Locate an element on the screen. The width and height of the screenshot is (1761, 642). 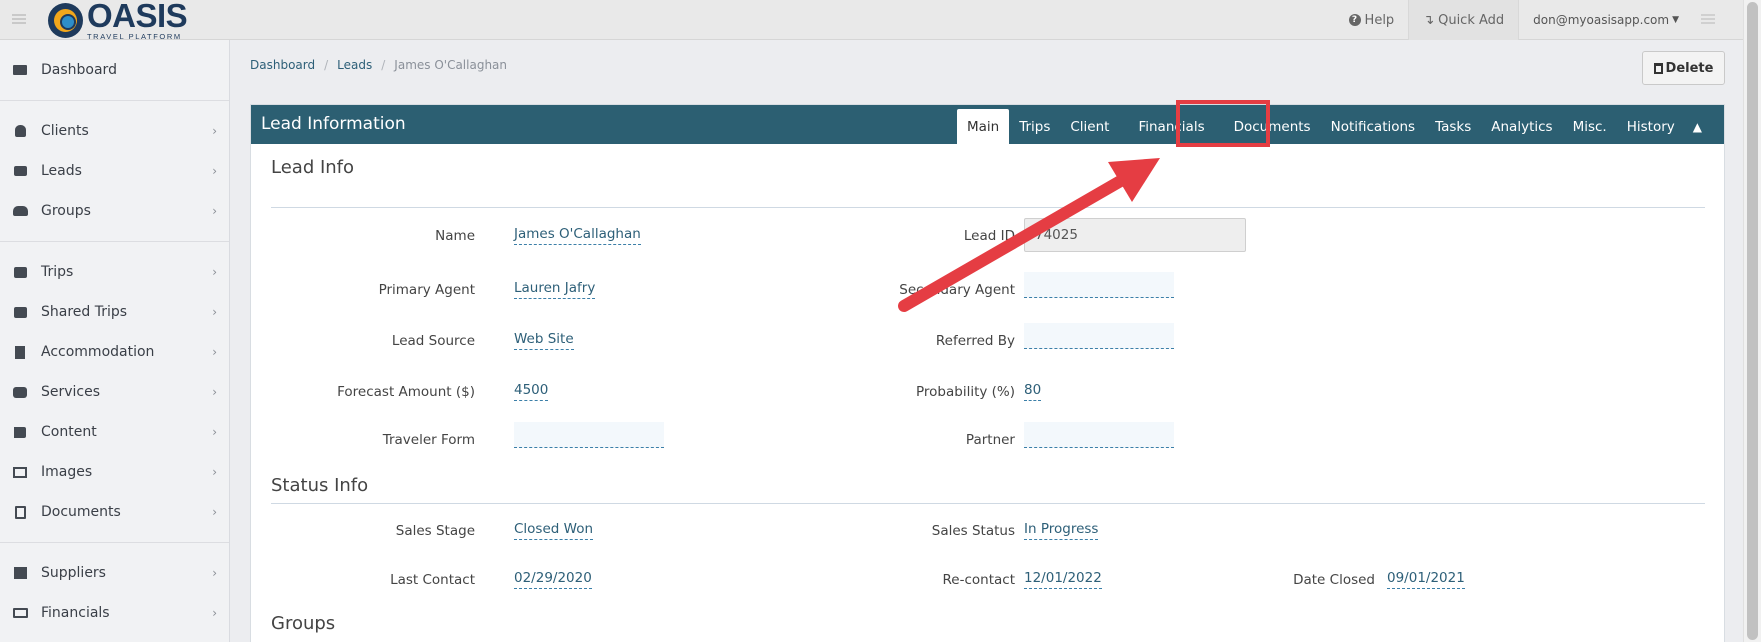
breadcrumb-dashboard: Dashboard is located at coordinates (282, 65).